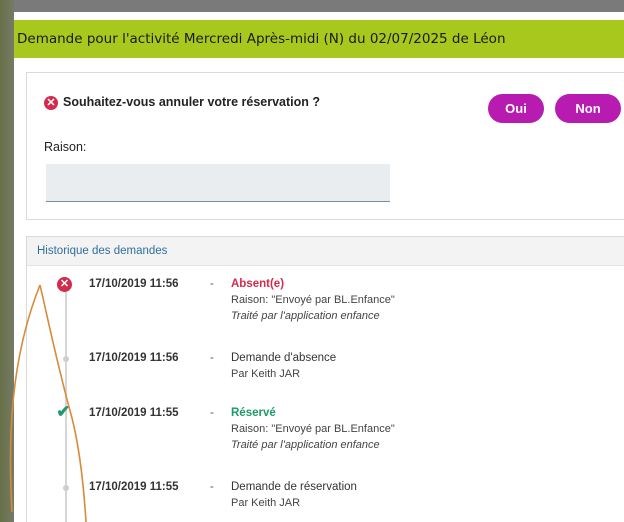 The width and height of the screenshot is (624, 522). What do you see at coordinates (218, 183) in the screenshot?
I see `reason-input` at bounding box center [218, 183].